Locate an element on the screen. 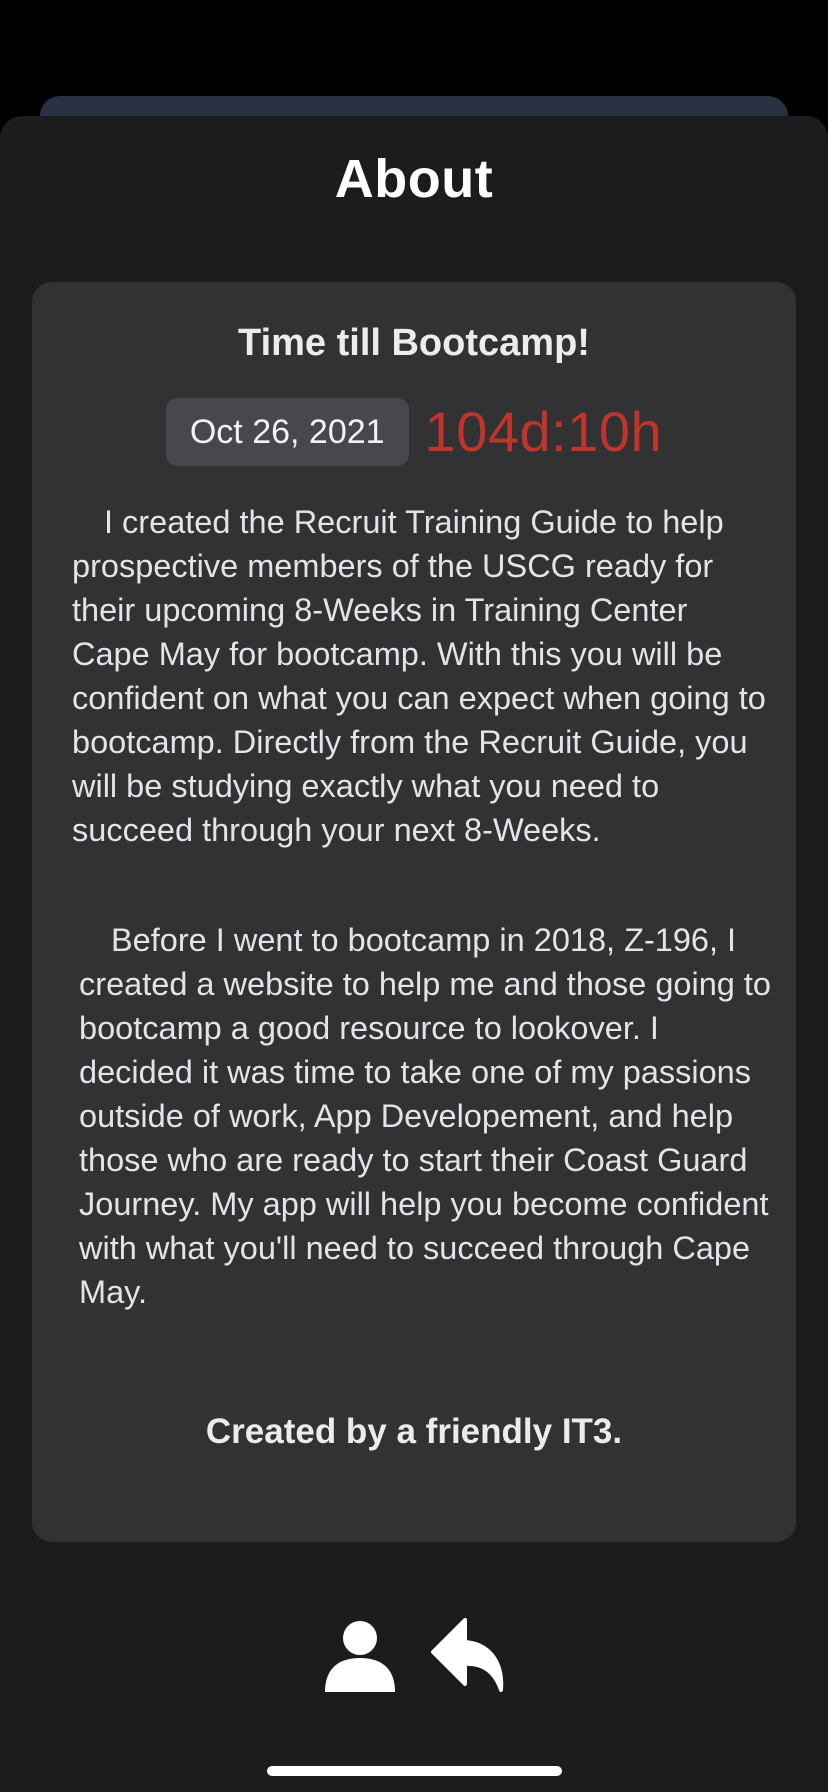 This screenshot has width=828, height=1792. person-icon is located at coordinates (360, 1655).